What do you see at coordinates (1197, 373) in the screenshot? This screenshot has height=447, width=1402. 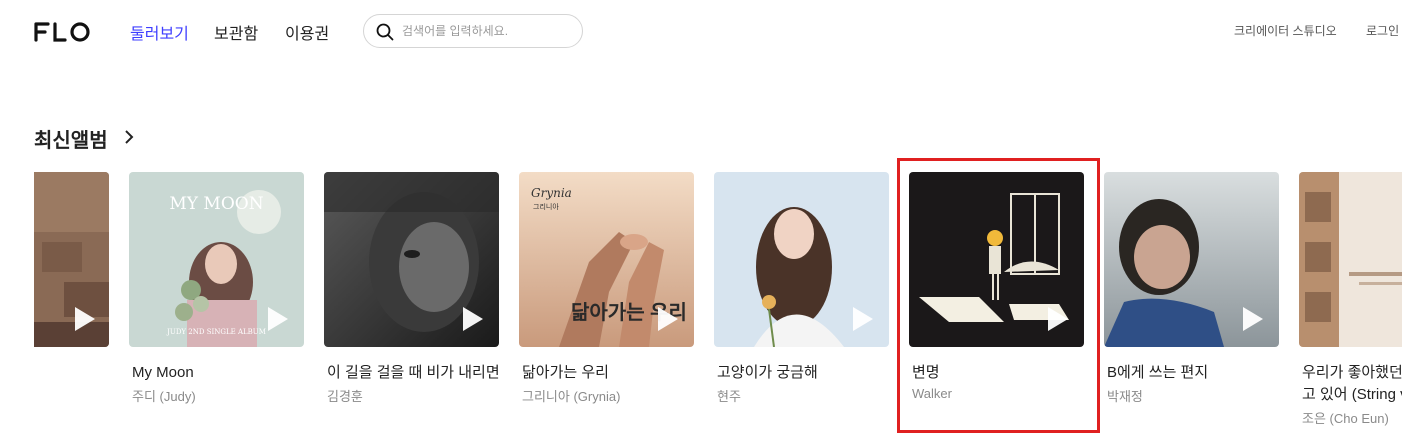 I see `album-title: B에게 쓰는 편지` at bounding box center [1197, 373].